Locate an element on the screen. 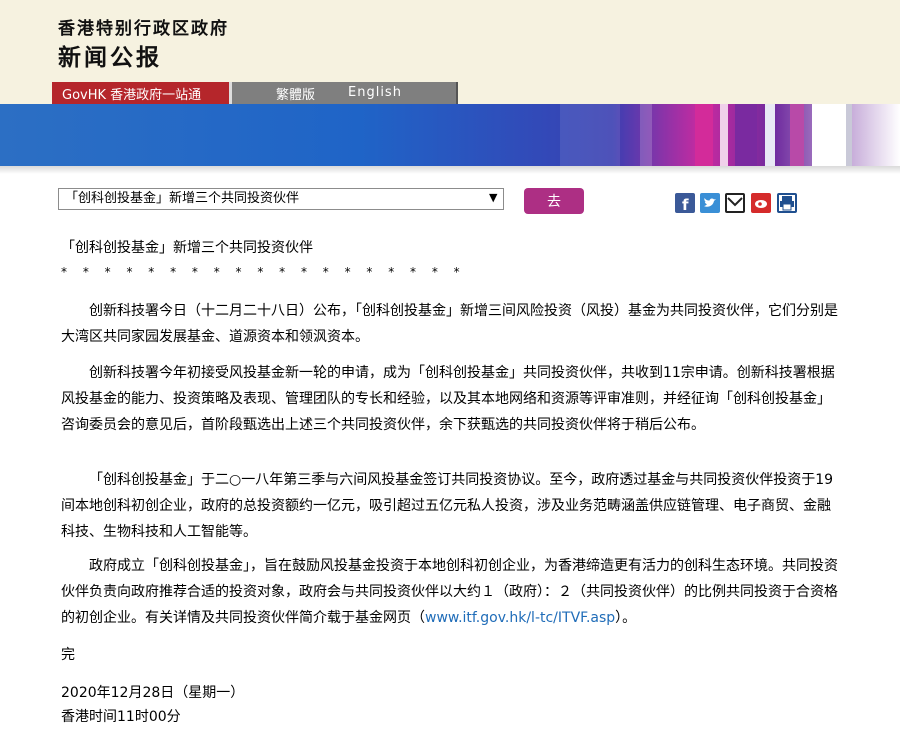 This screenshot has height=736, width=900. facebook-icon: f is located at coordinates (685, 203).